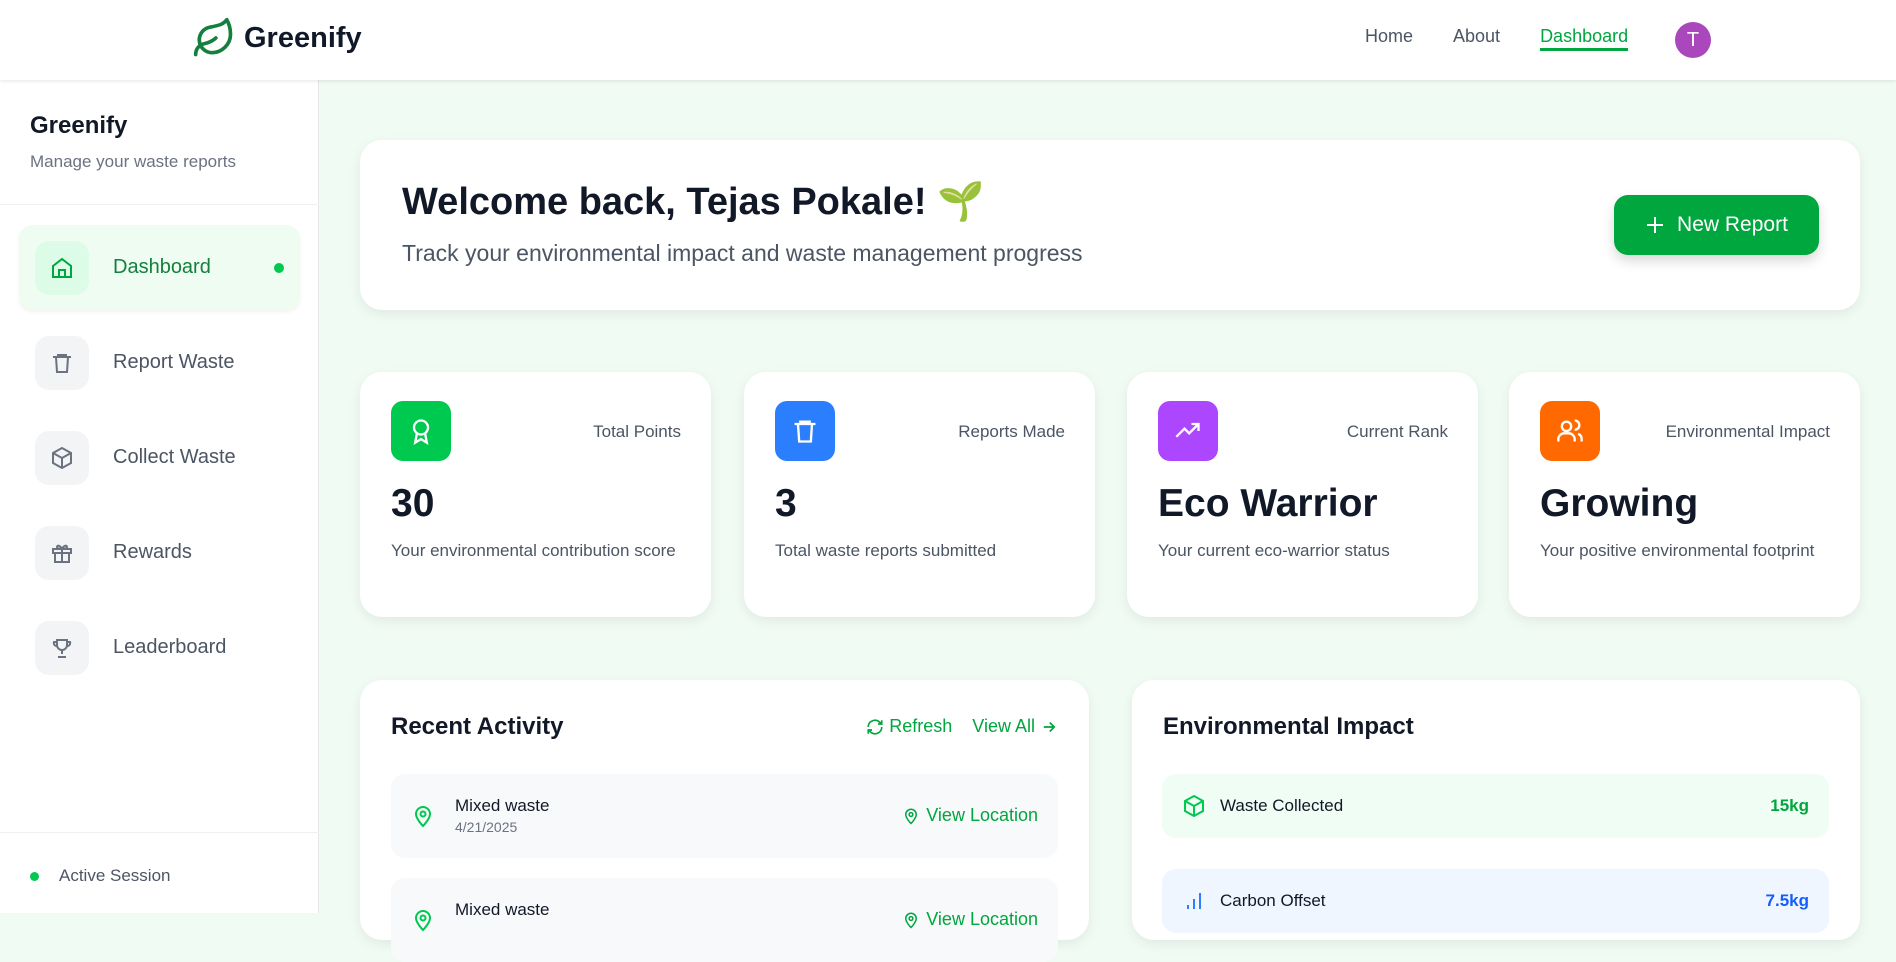 The height and width of the screenshot is (962, 1896). Describe the element at coordinates (1476, 38) in the screenshot. I see `nav-about: About` at that location.